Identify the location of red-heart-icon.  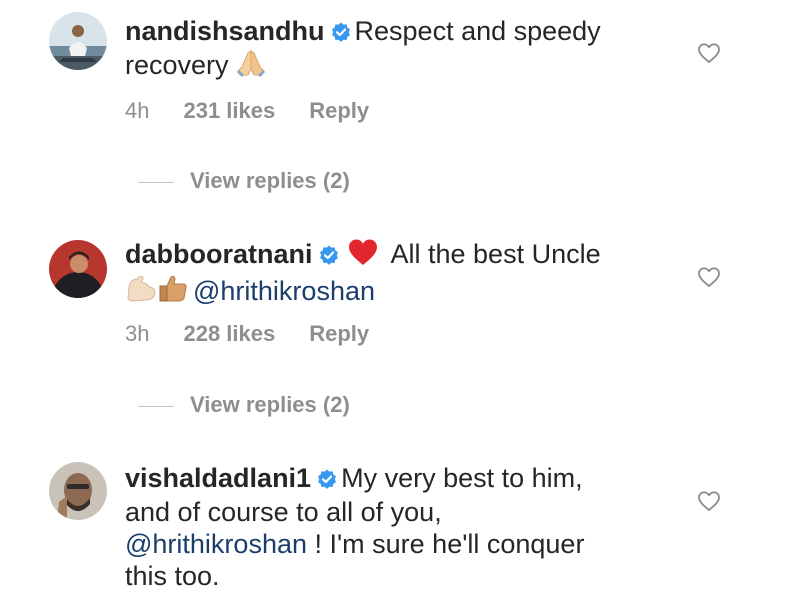
(363, 255).